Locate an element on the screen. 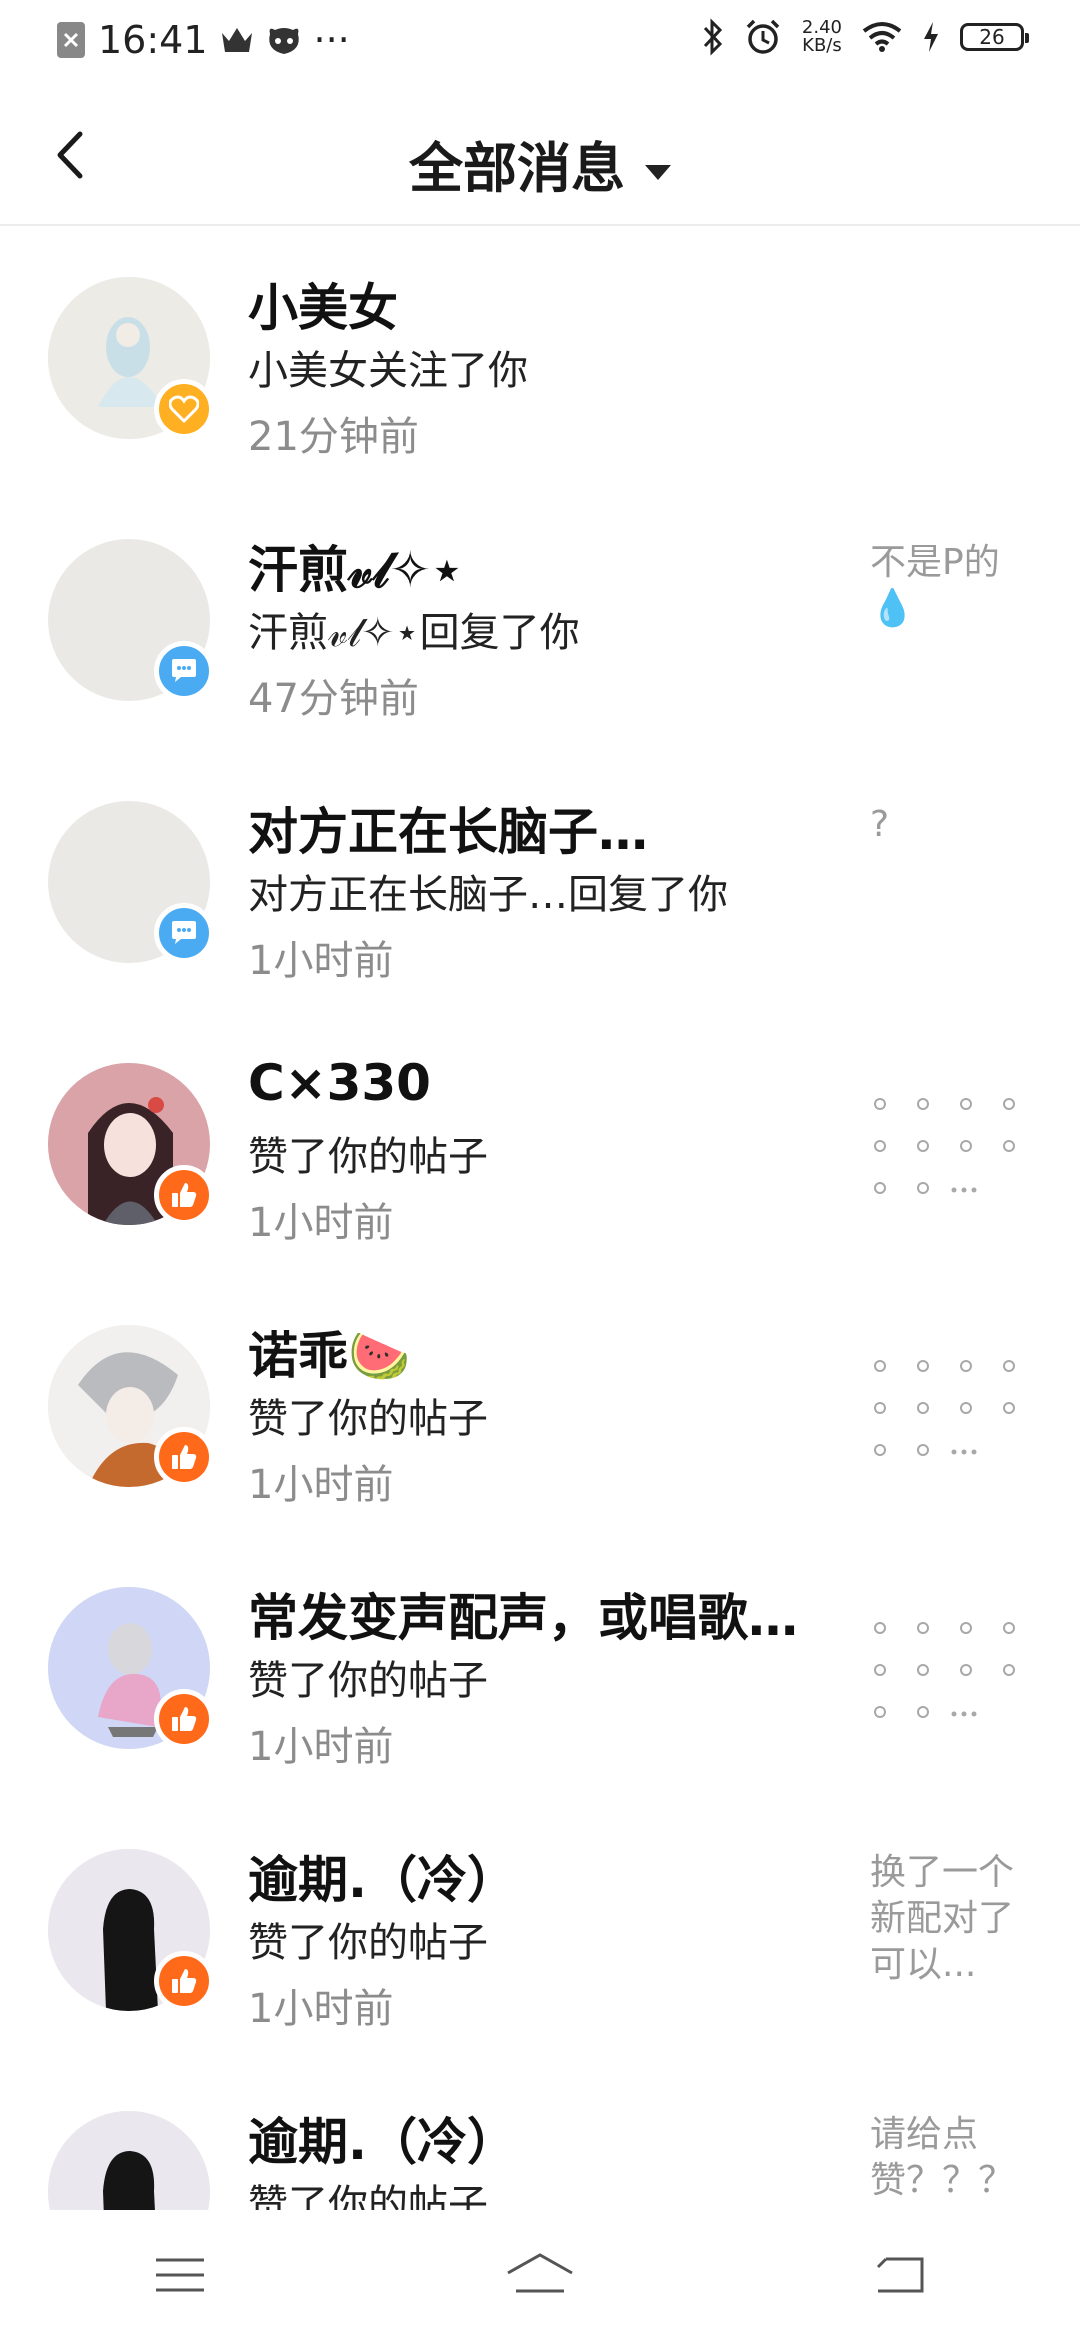 The image size is (1080, 2340). back-nav-button is located at coordinates (900, 2275).